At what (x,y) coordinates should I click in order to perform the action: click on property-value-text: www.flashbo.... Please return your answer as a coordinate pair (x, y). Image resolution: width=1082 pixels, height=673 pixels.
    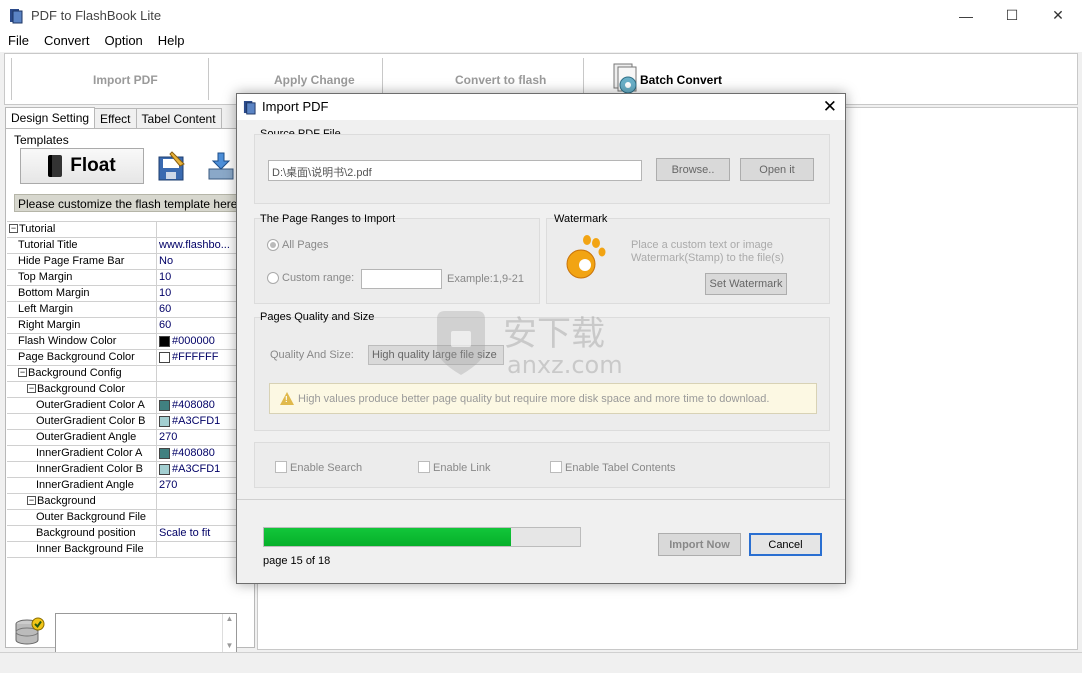
    Looking at the image, I should click on (194, 245).